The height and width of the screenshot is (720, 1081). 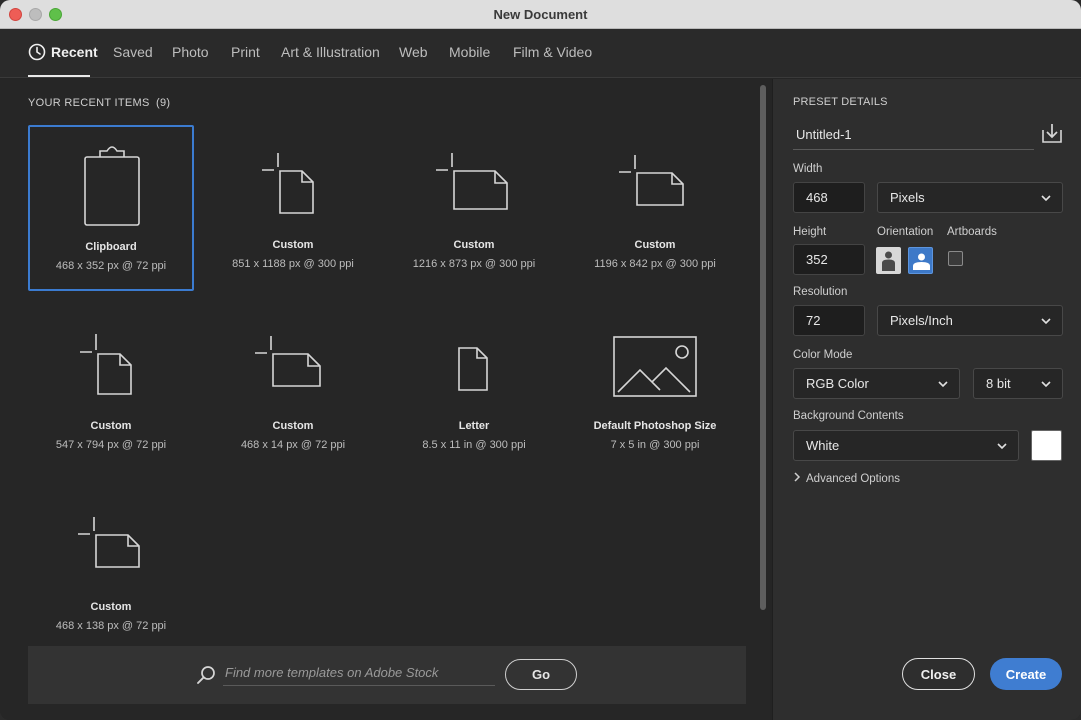 What do you see at coordinates (998, 383) in the screenshot?
I see `bit-depth-value: 8 bit` at bounding box center [998, 383].